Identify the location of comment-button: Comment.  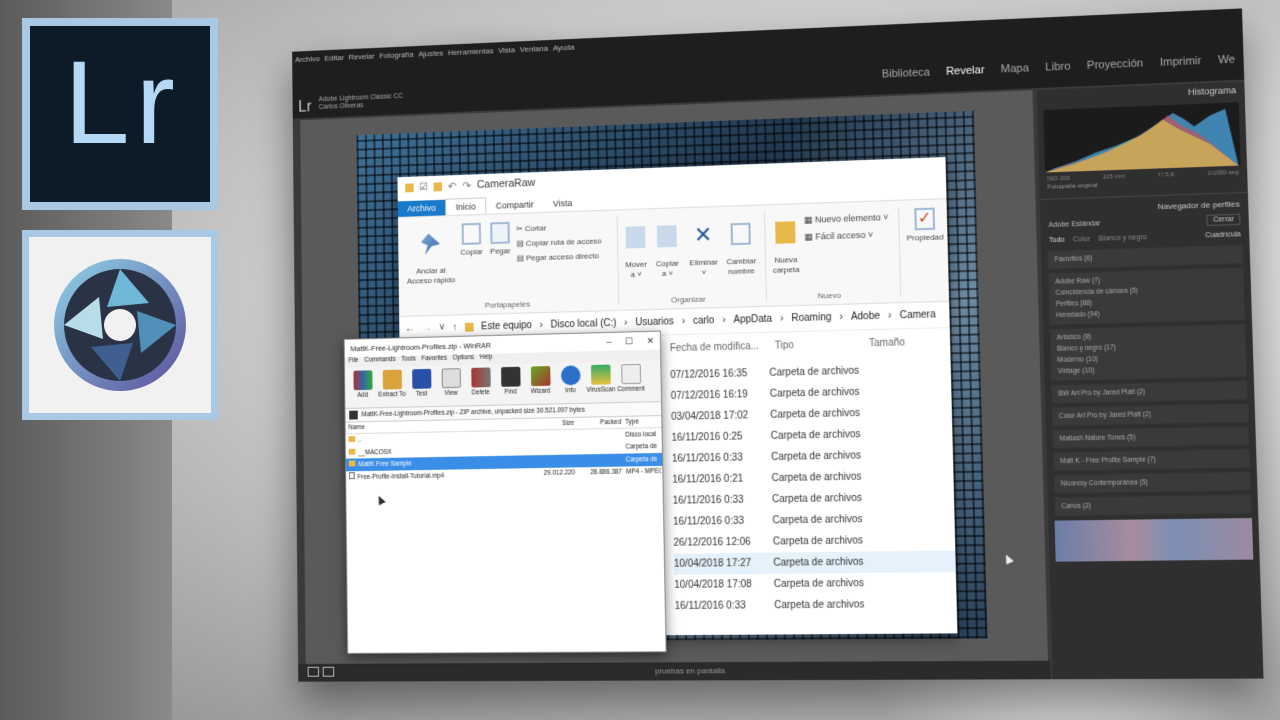
(630, 381).